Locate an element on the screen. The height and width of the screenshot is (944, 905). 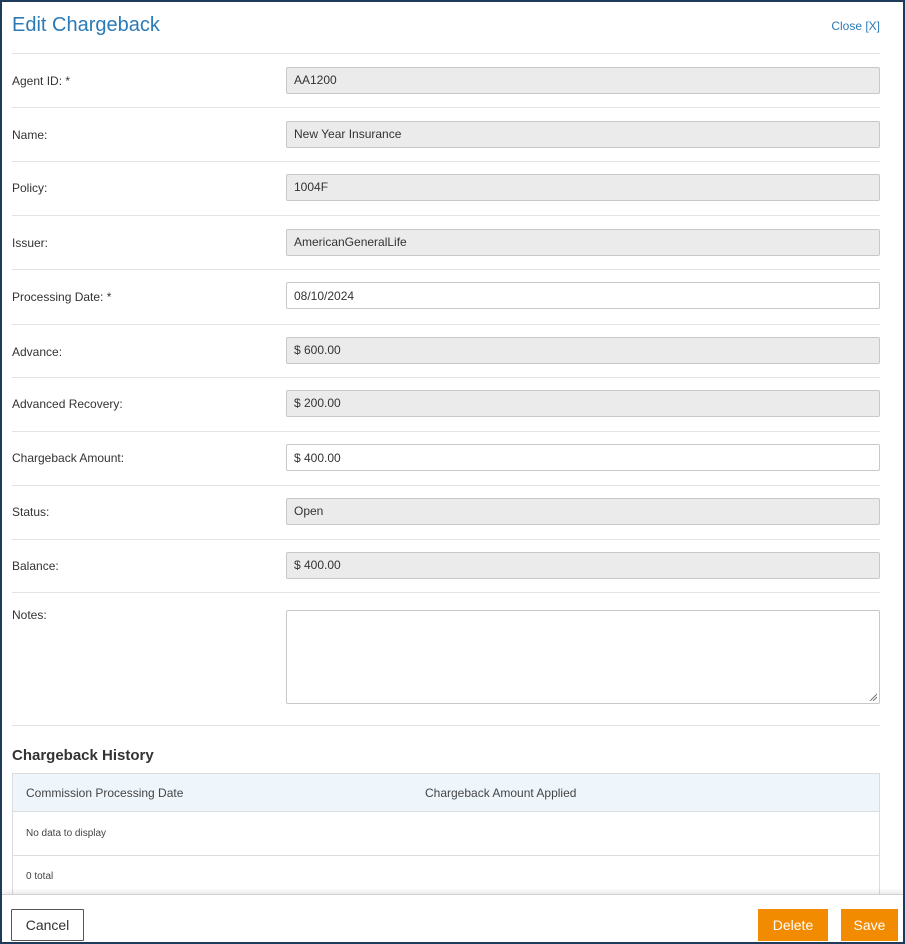
issuer-label: Issuer: is located at coordinates (30, 243).